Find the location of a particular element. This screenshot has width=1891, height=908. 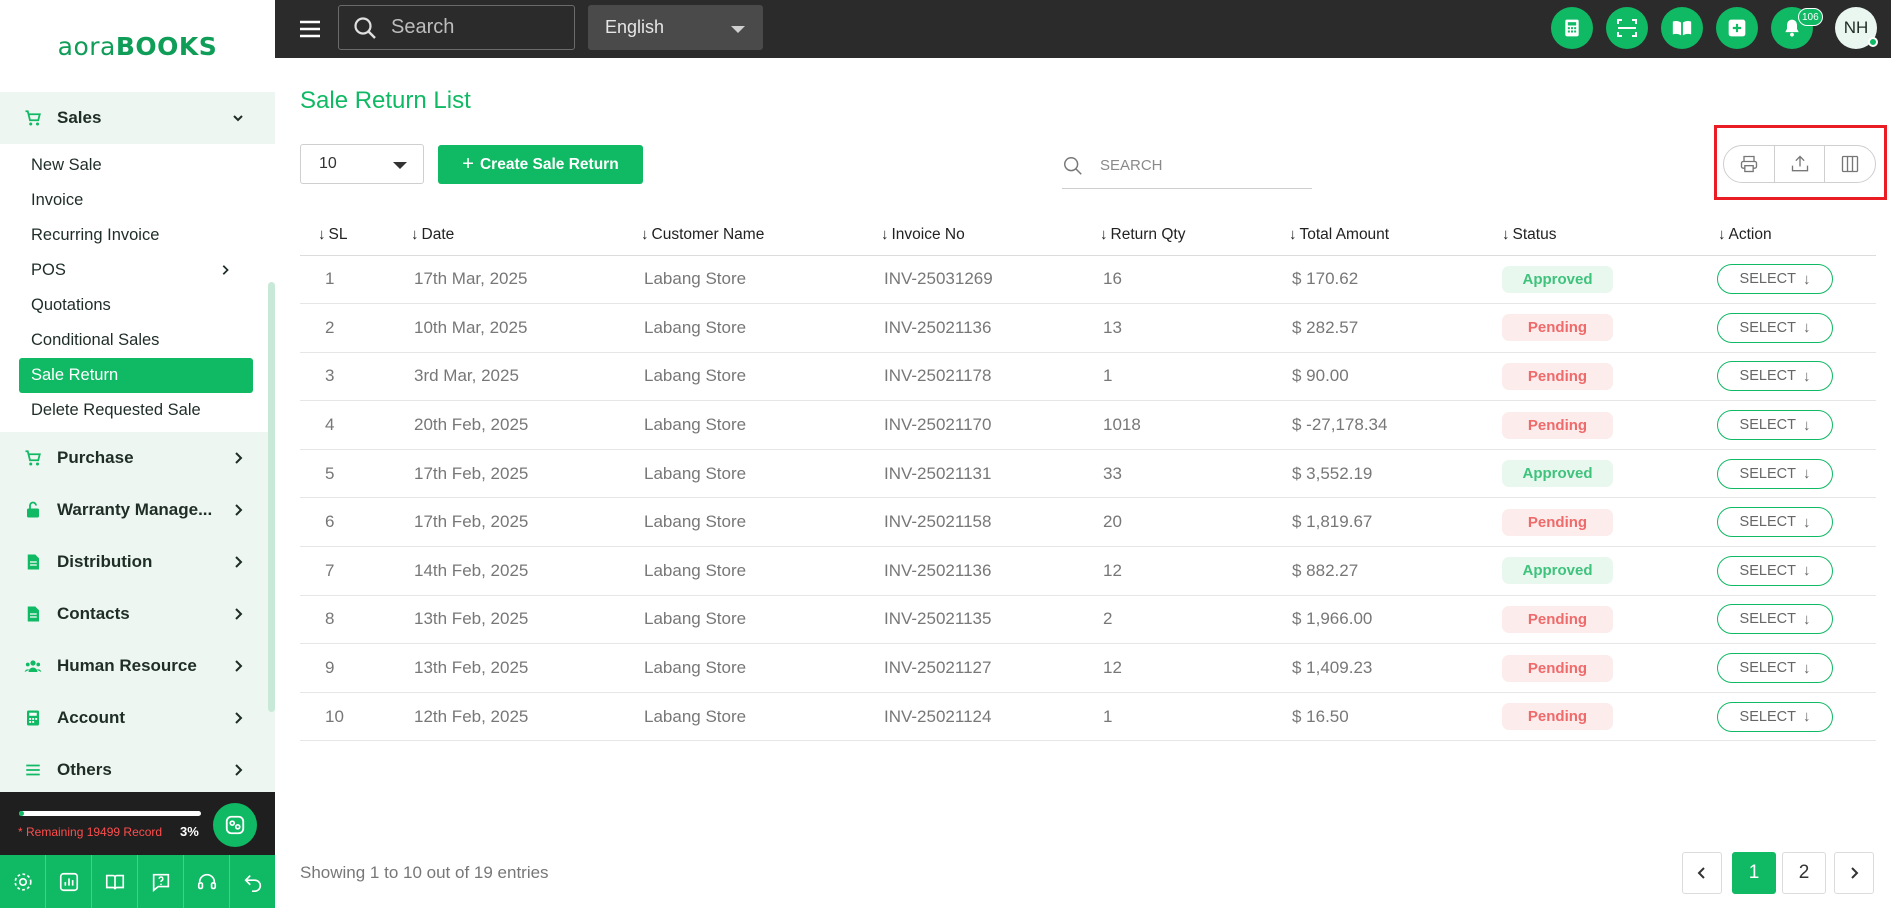

sidebar-group-others: Others is located at coordinates (137, 768).